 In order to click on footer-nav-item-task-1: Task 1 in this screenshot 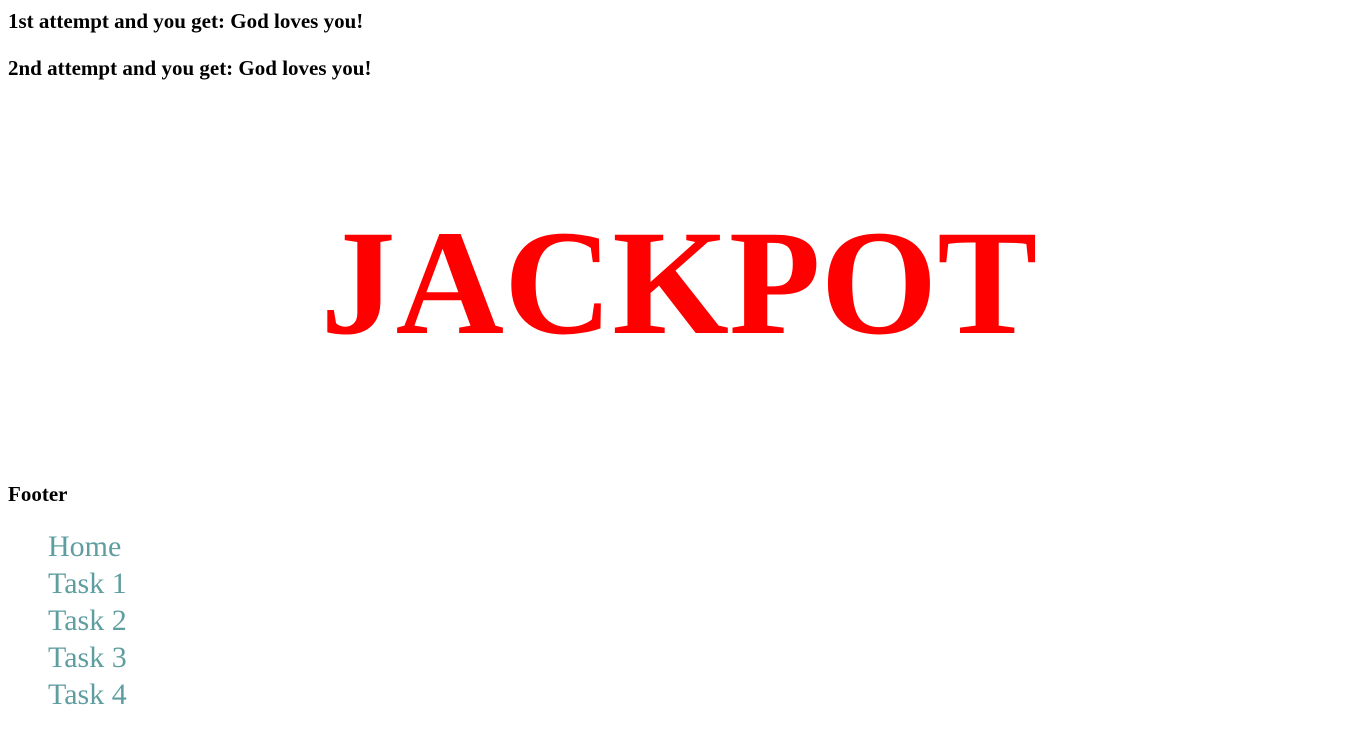, I will do `click(87, 585)`.